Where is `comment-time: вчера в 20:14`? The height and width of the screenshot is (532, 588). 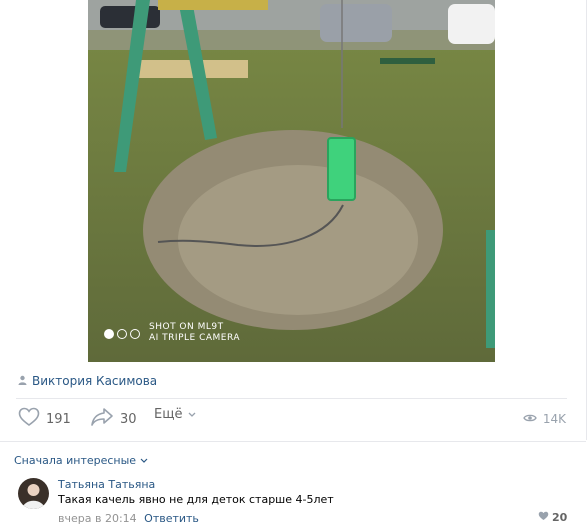 comment-time: вчера в 20:14 is located at coordinates (97, 518).